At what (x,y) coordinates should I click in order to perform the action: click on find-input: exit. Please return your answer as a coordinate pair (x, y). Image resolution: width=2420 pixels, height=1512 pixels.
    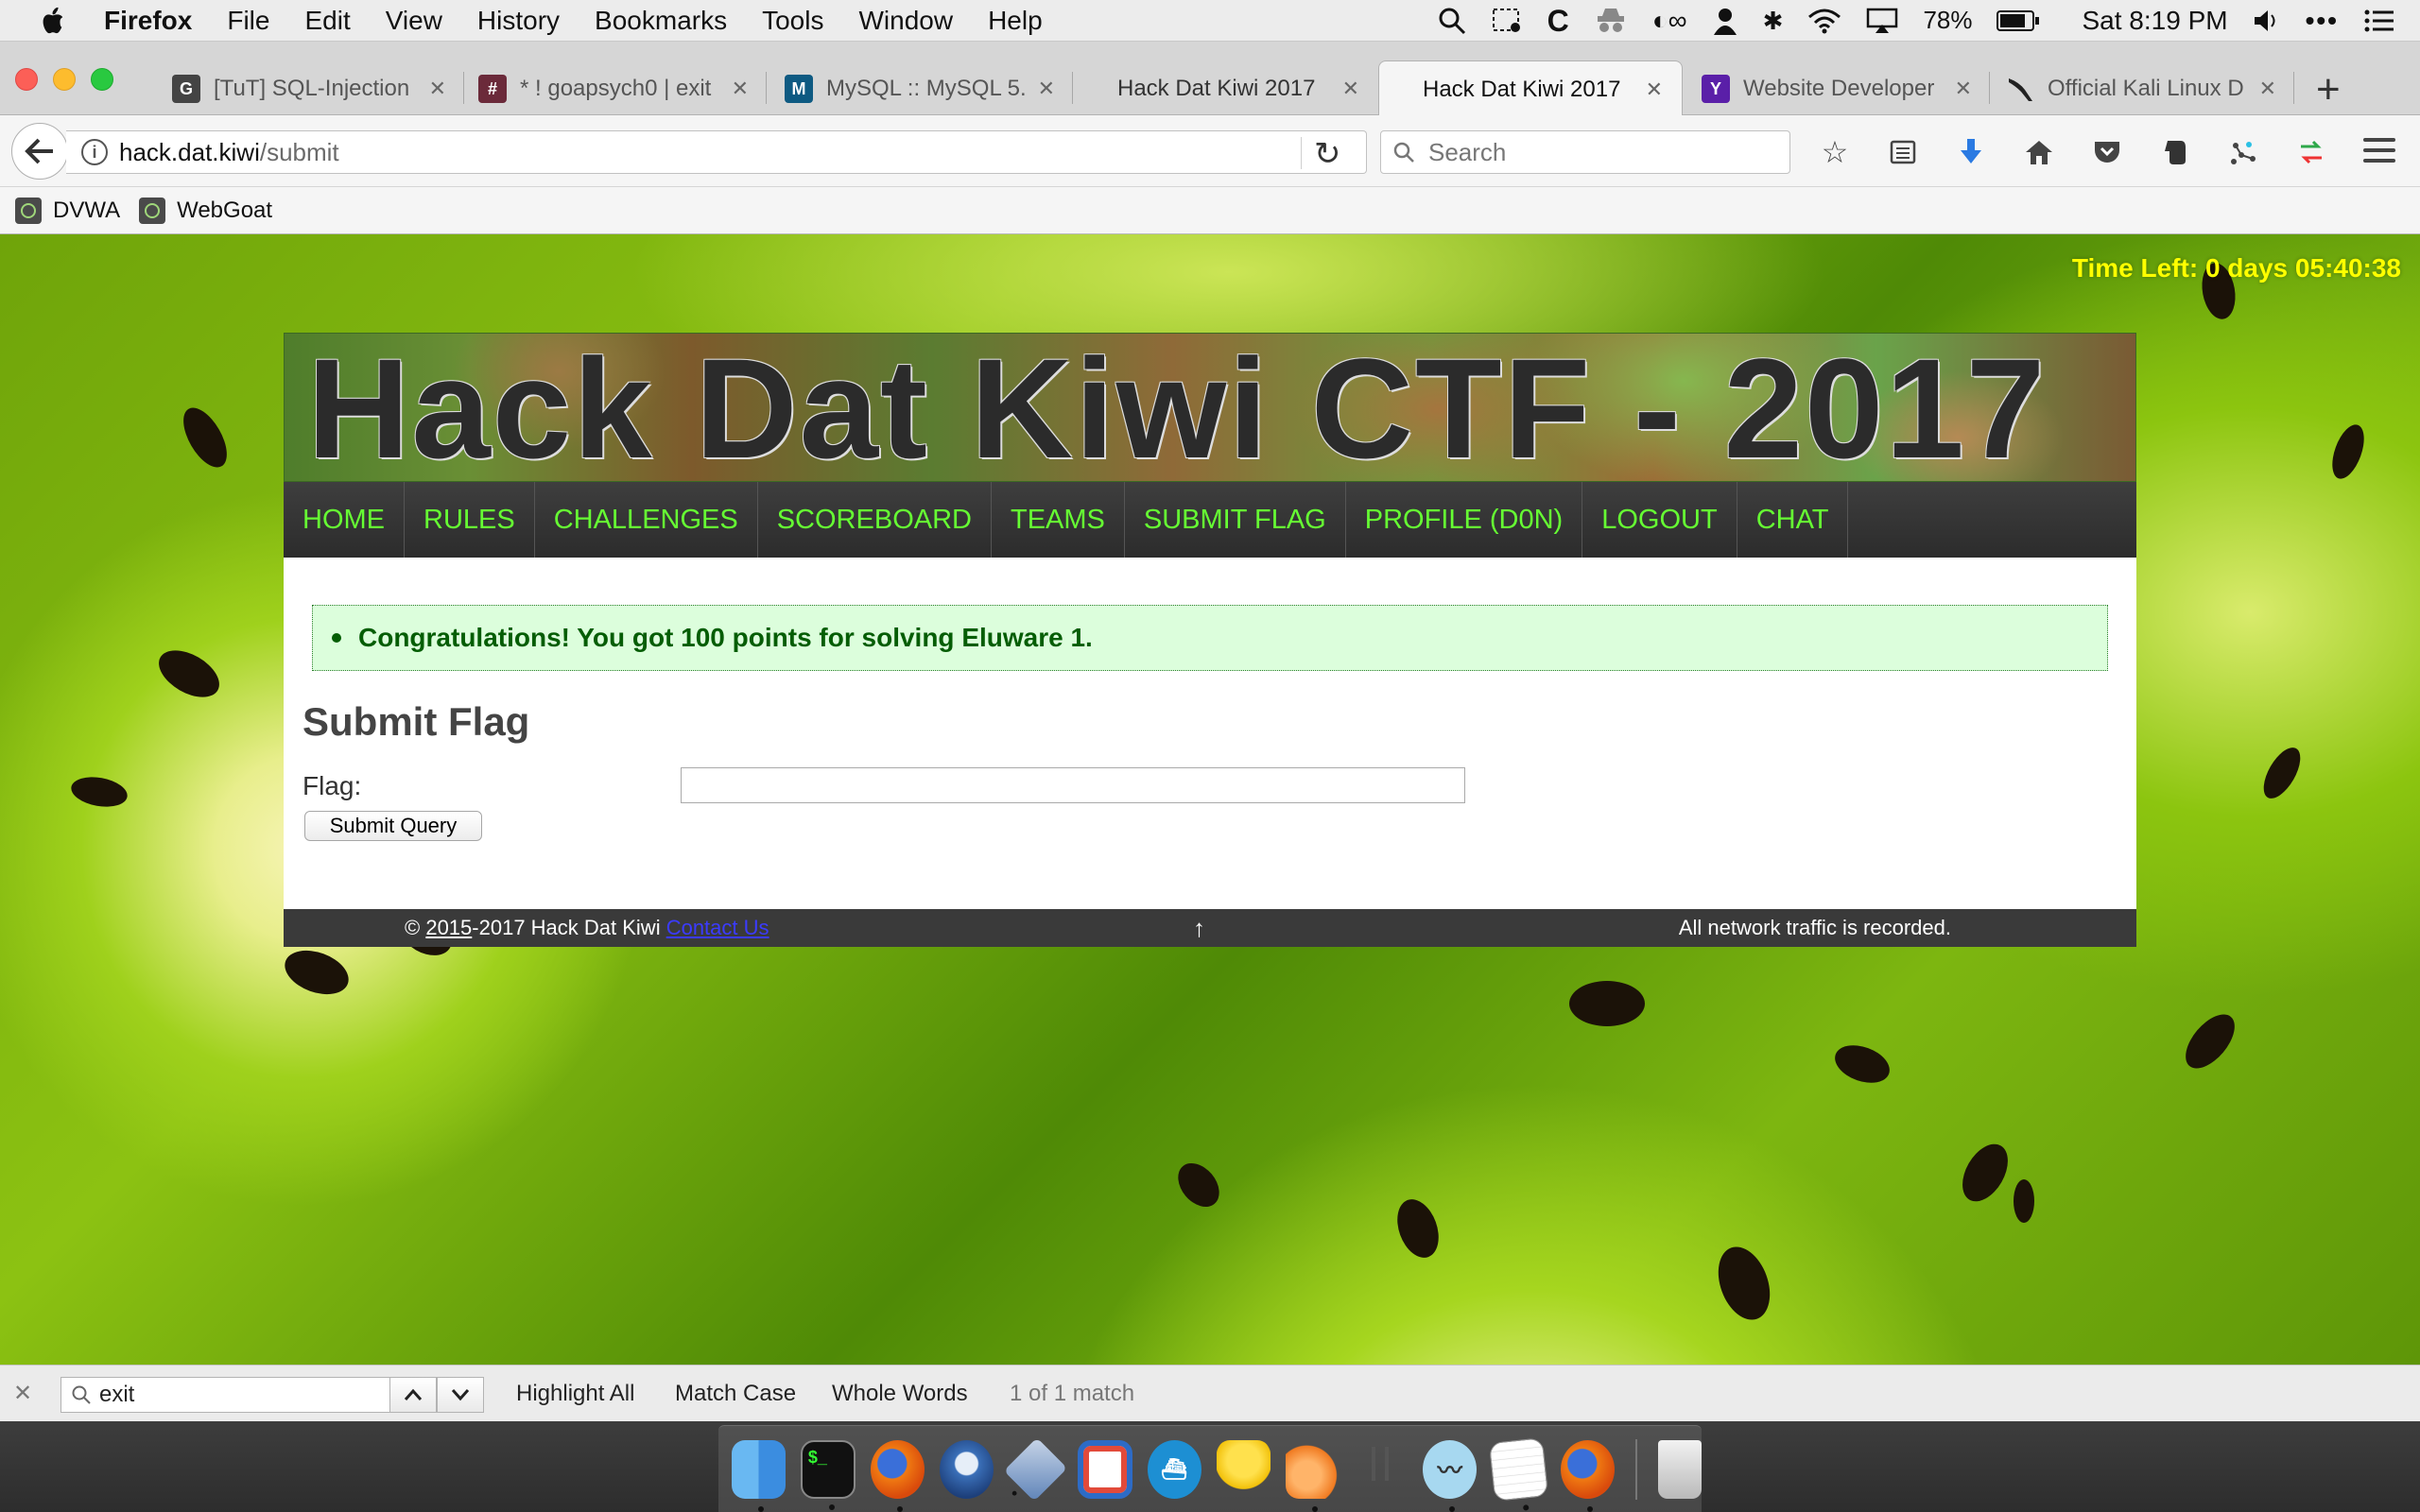
    Looking at the image, I should click on (226, 1395).